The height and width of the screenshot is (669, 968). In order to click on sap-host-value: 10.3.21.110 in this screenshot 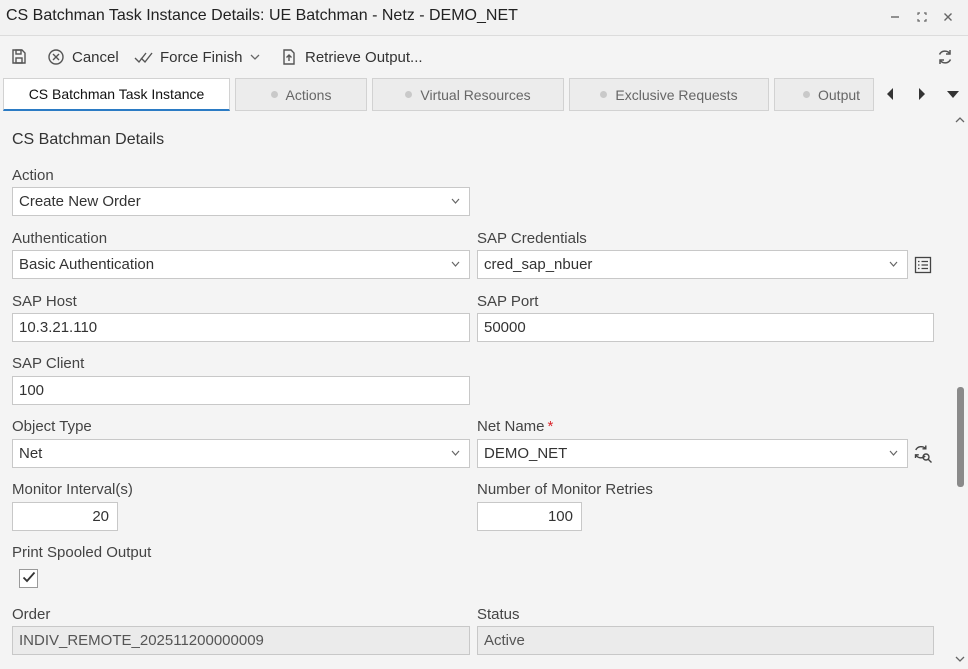, I will do `click(58, 327)`.